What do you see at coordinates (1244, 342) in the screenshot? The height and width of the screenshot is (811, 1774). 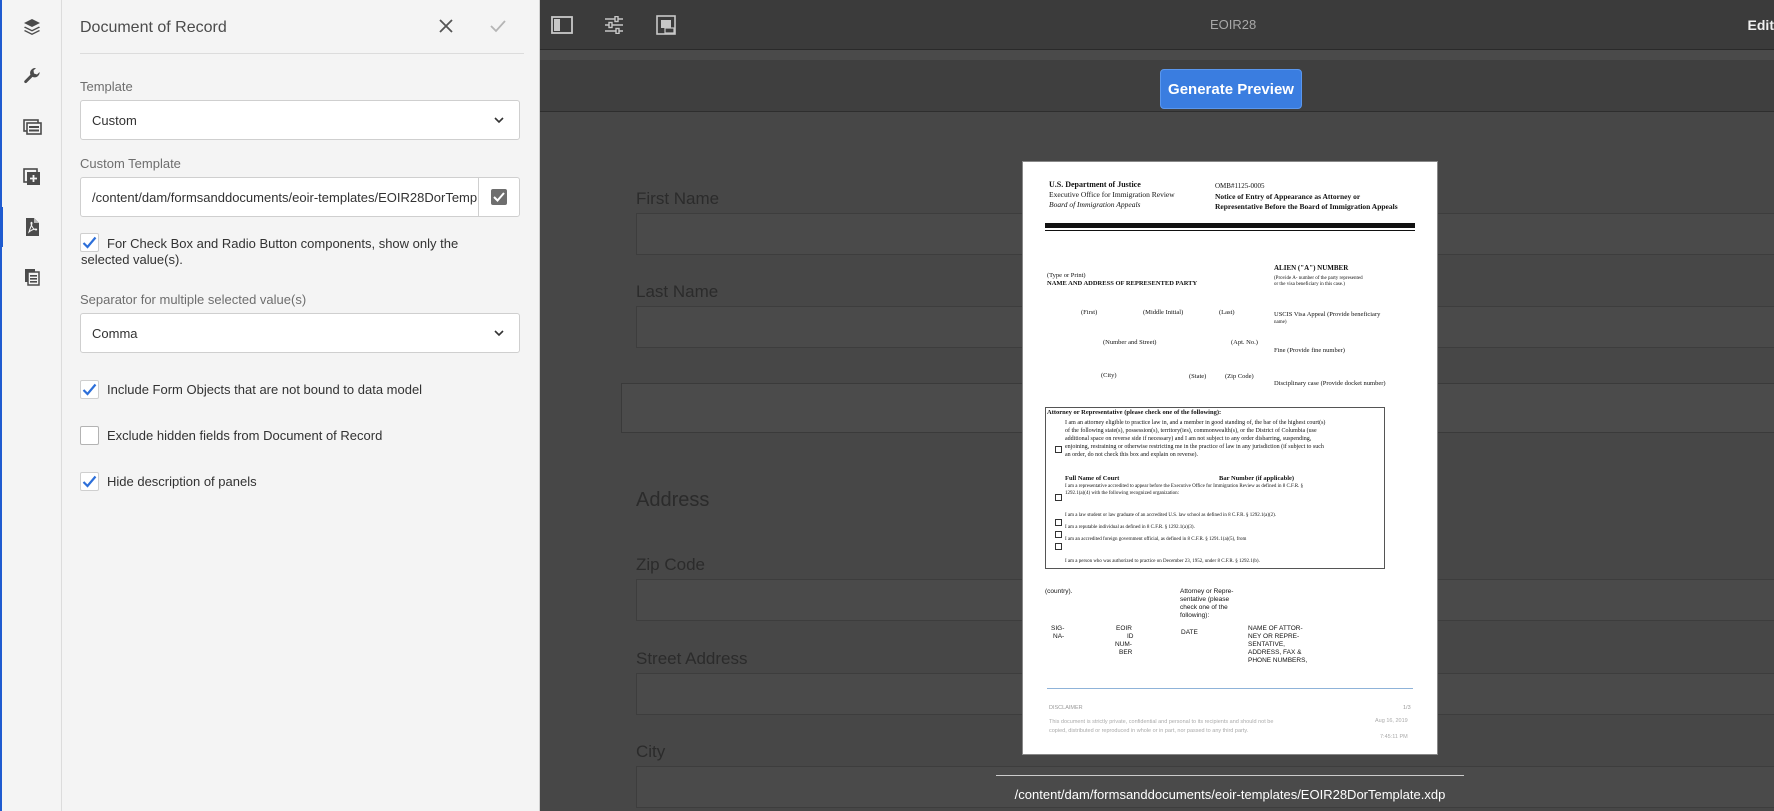 I see `pdf-apt: (Apt. No.)` at bounding box center [1244, 342].